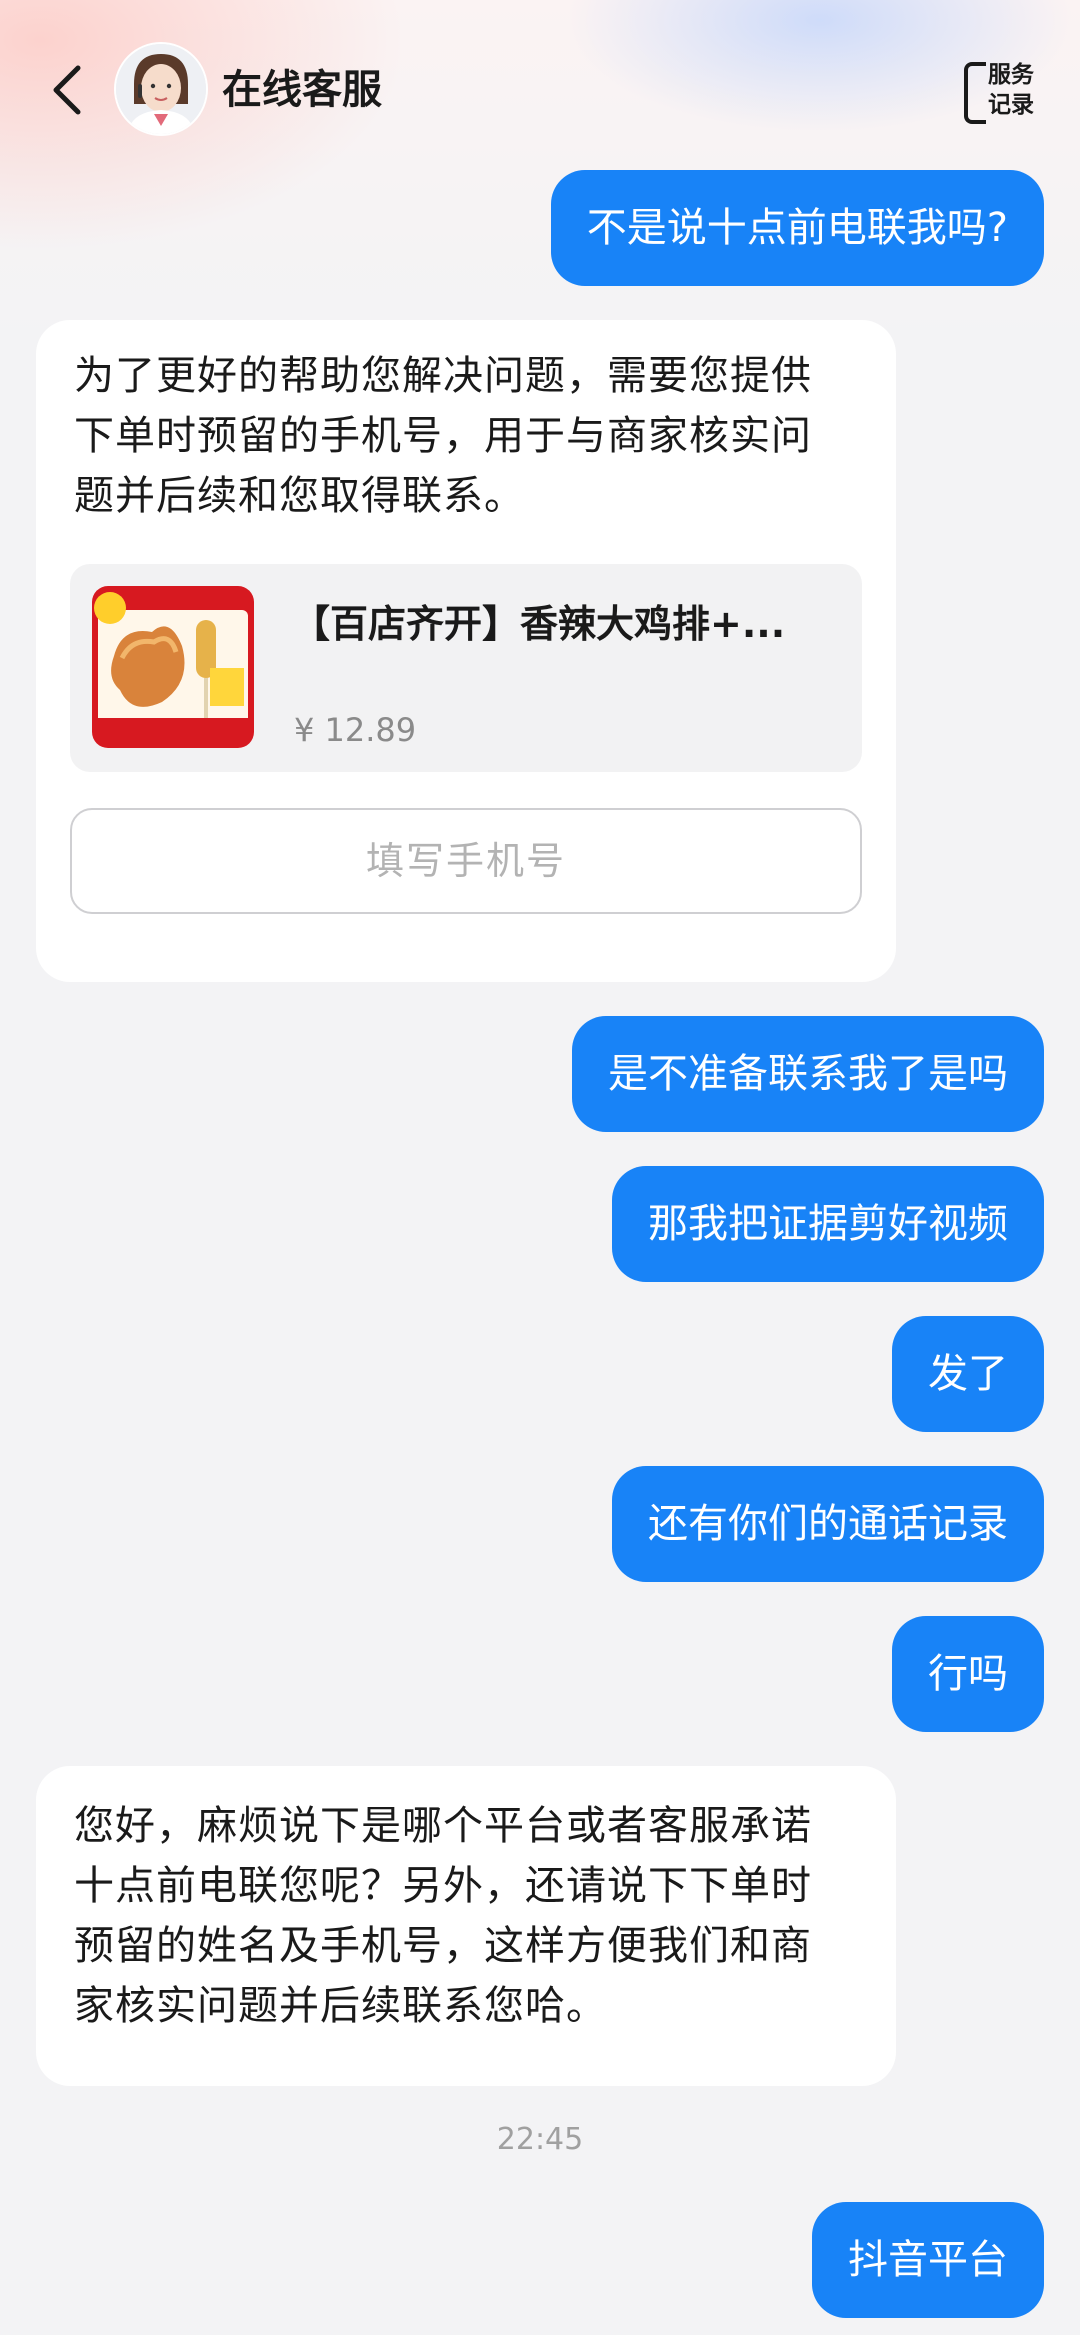 The width and height of the screenshot is (1080, 2335). What do you see at coordinates (808, 1074) in the screenshot?
I see `outgoing-message: 是不准备联系我了是吗` at bounding box center [808, 1074].